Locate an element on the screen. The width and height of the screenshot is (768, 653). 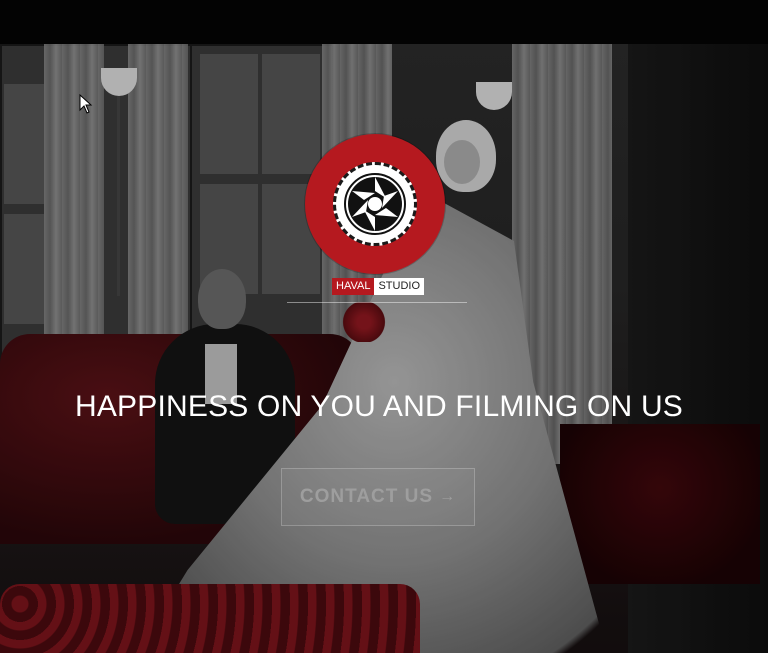
camera-aperture-icon is located at coordinates (375, 204).